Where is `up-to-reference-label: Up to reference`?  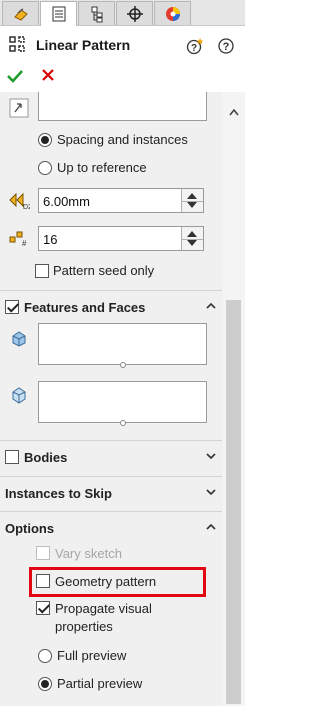 up-to-reference-label: Up to reference is located at coordinates (102, 167).